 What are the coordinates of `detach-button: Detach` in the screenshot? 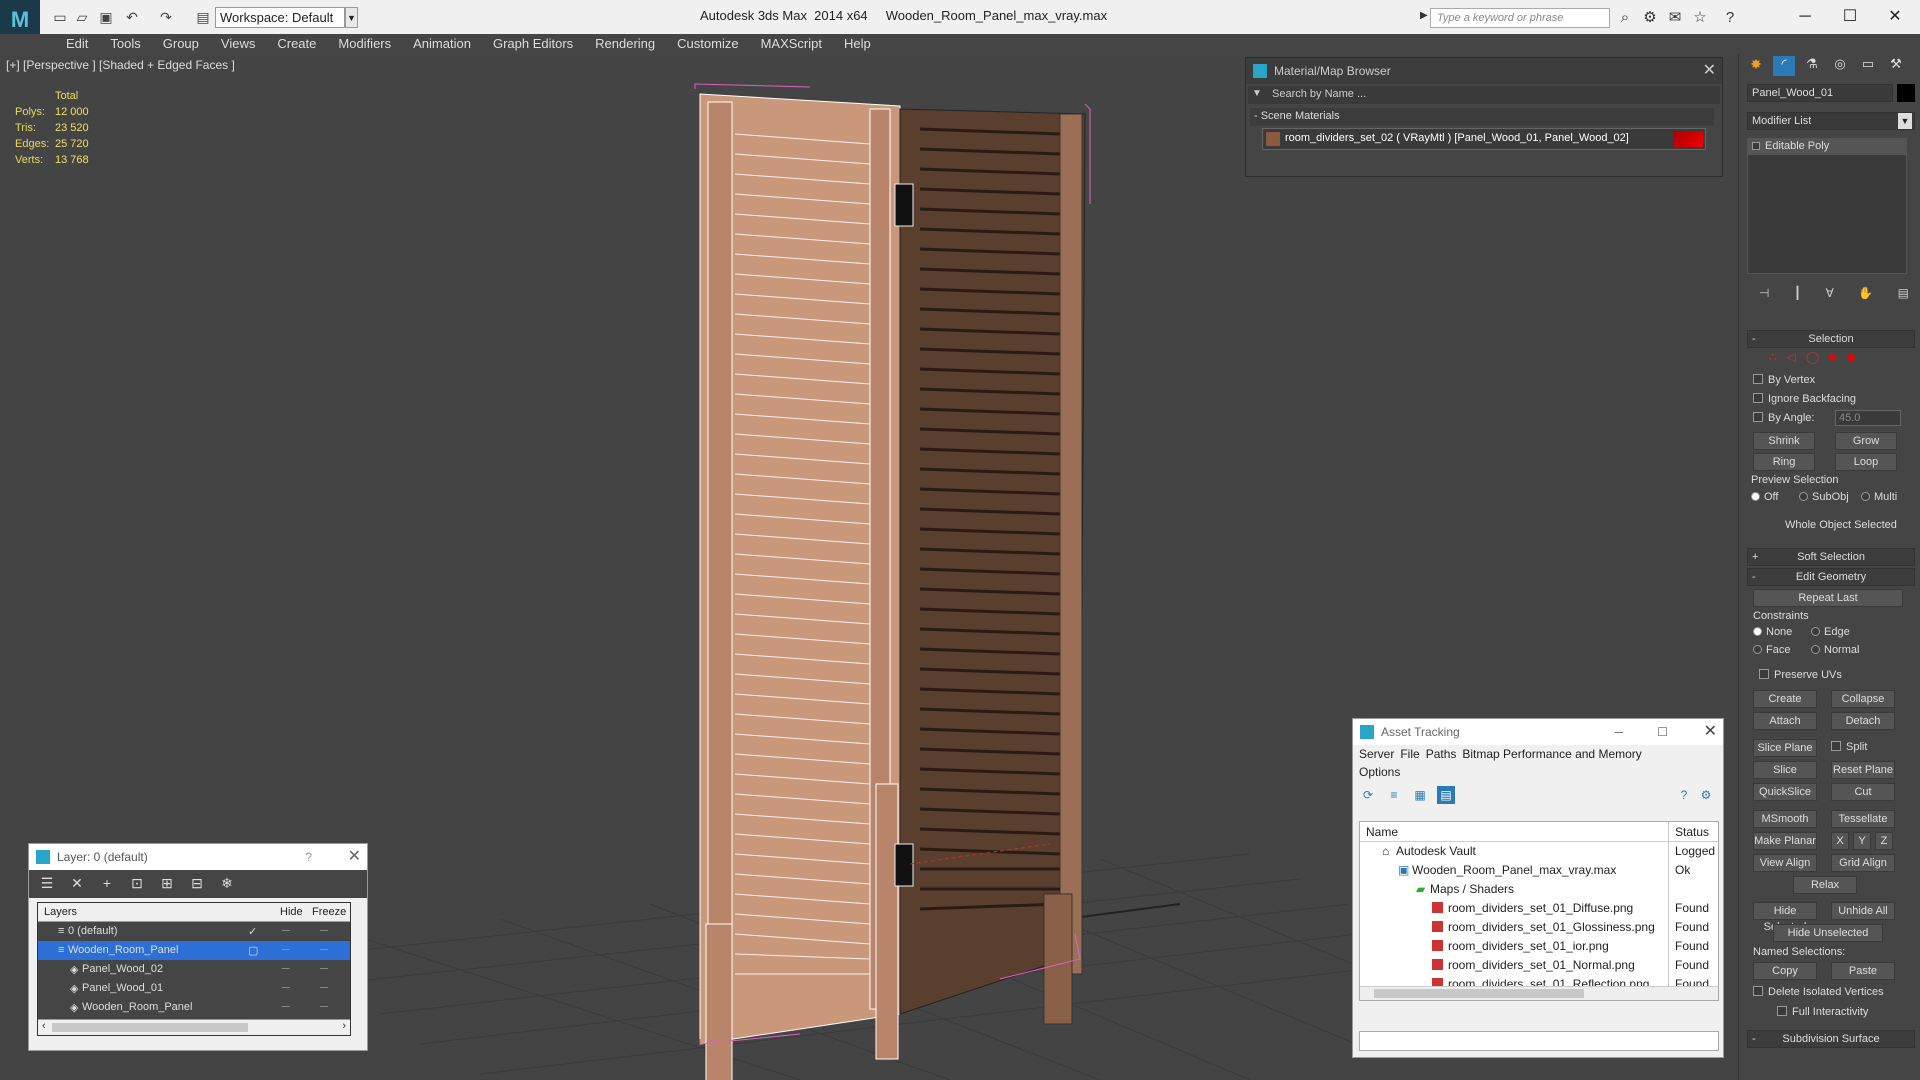 It's located at (1863, 721).